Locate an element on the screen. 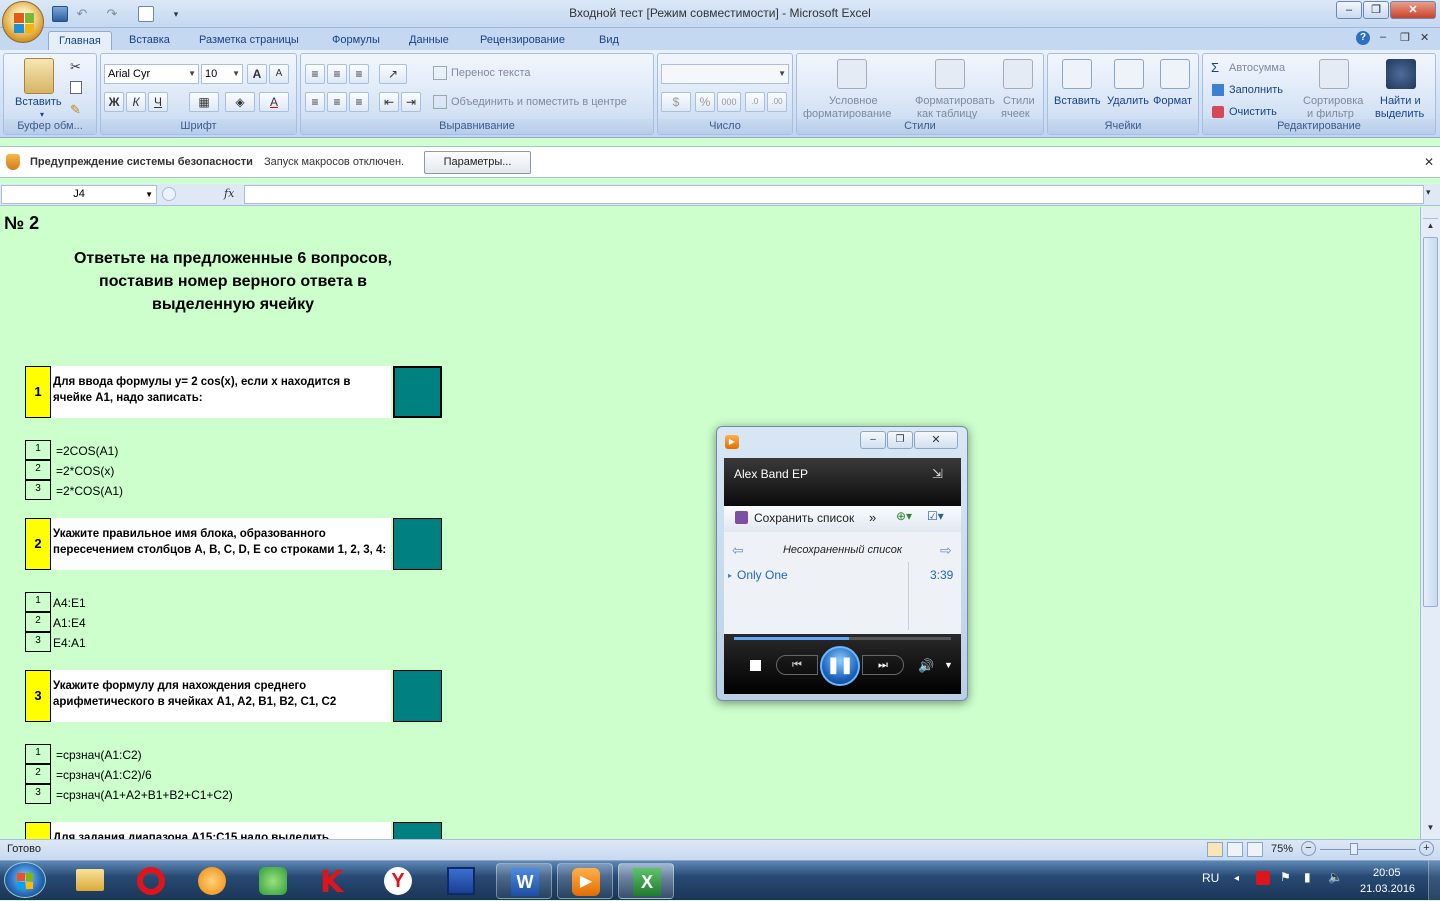  taskbar-explorer is located at coordinates (90, 881).